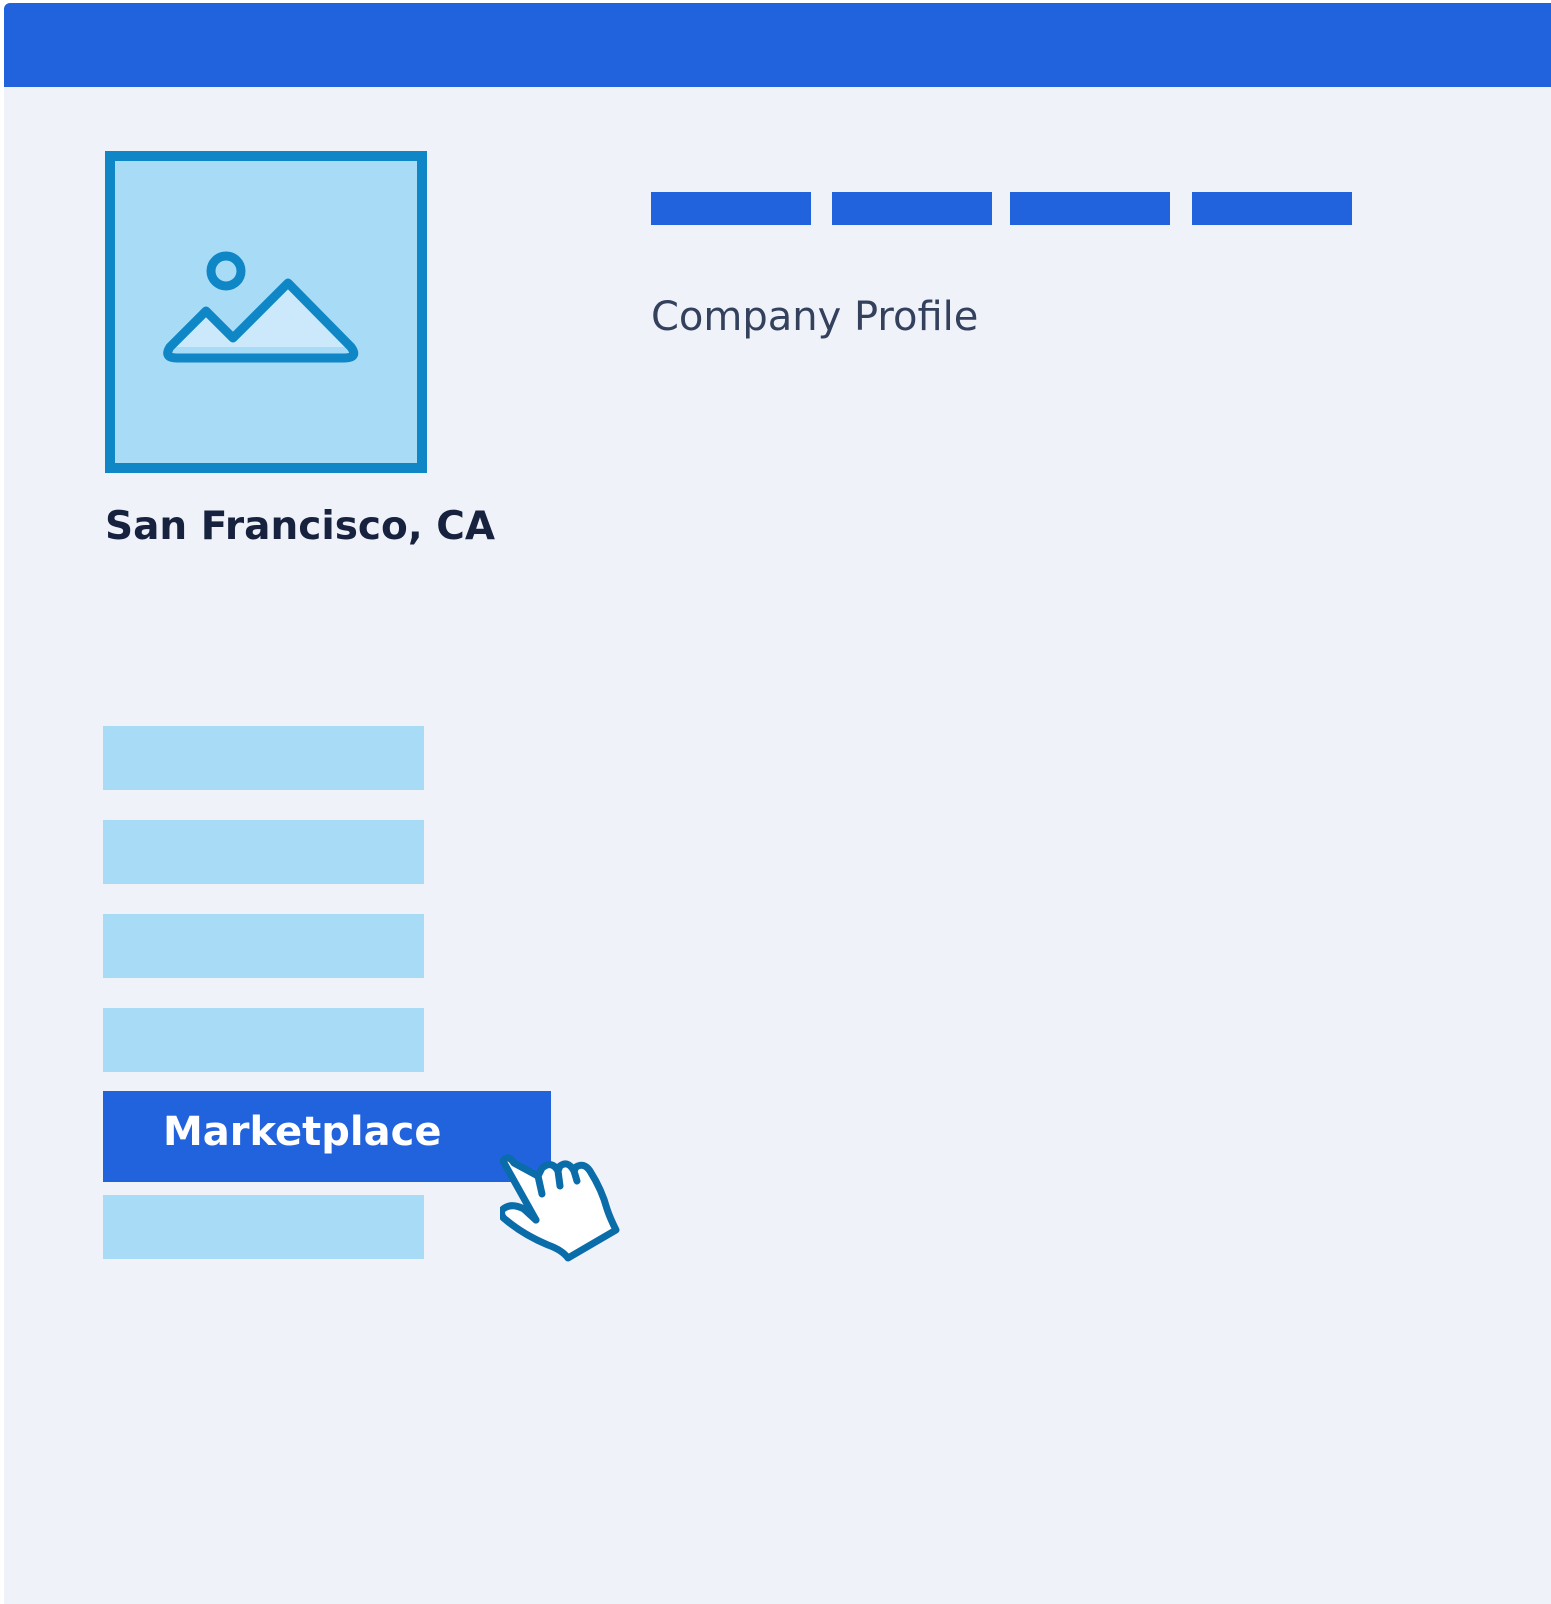  Describe the element at coordinates (777, 45) in the screenshot. I see `top-header-bar` at that location.